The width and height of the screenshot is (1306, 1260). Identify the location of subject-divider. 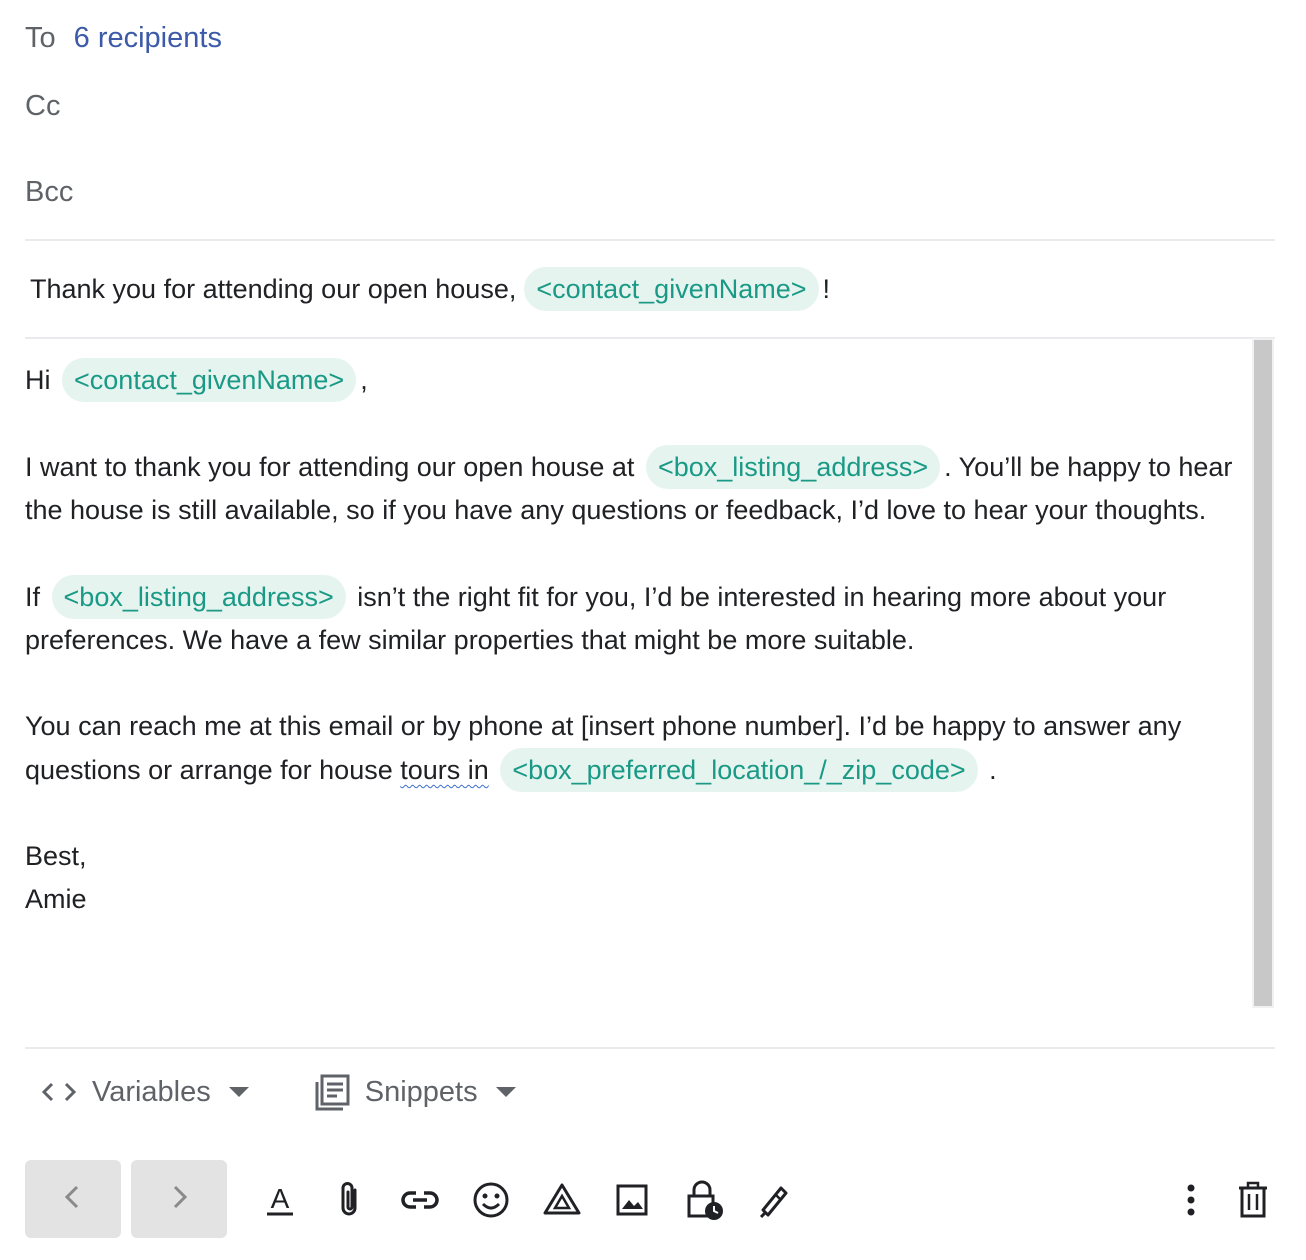
(650, 338).